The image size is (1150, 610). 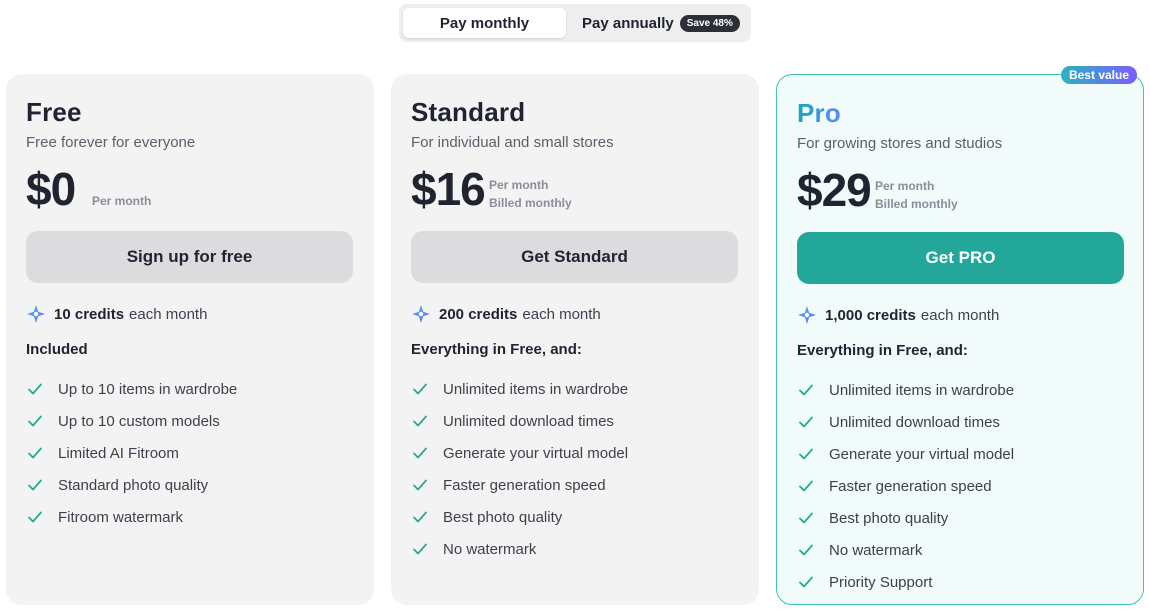 What do you see at coordinates (876, 550) in the screenshot?
I see `feature-text: No watermark` at bounding box center [876, 550].